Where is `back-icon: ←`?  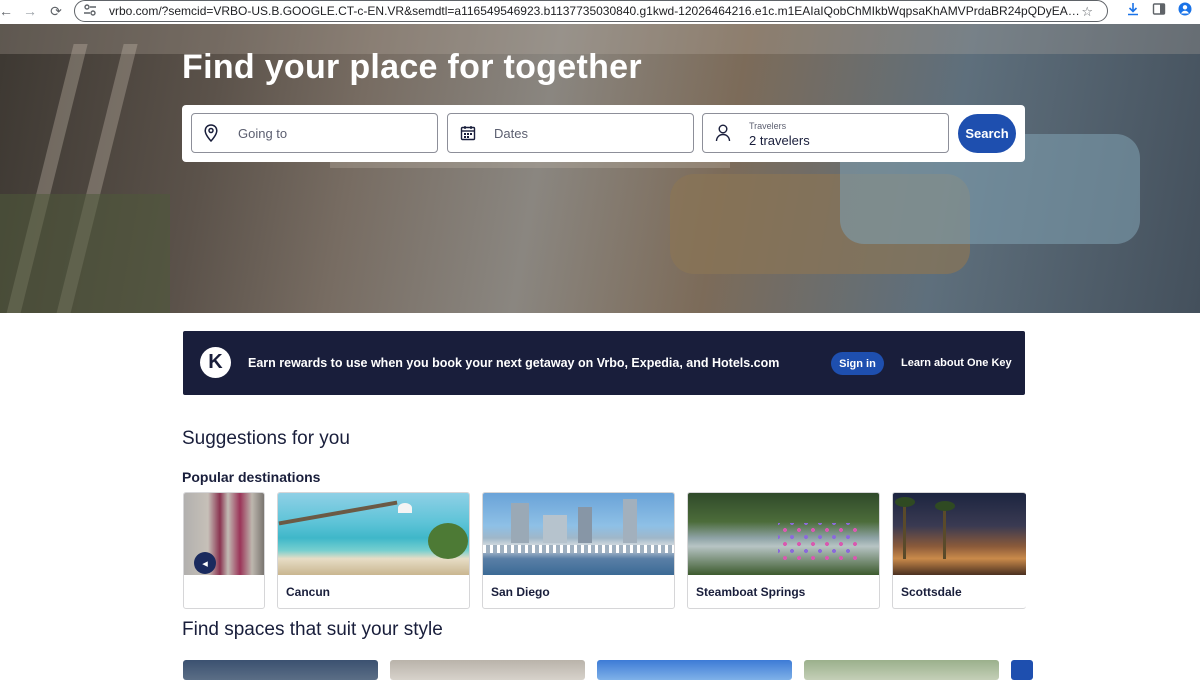 back-icon: ← is located at coordinates (8, 11).